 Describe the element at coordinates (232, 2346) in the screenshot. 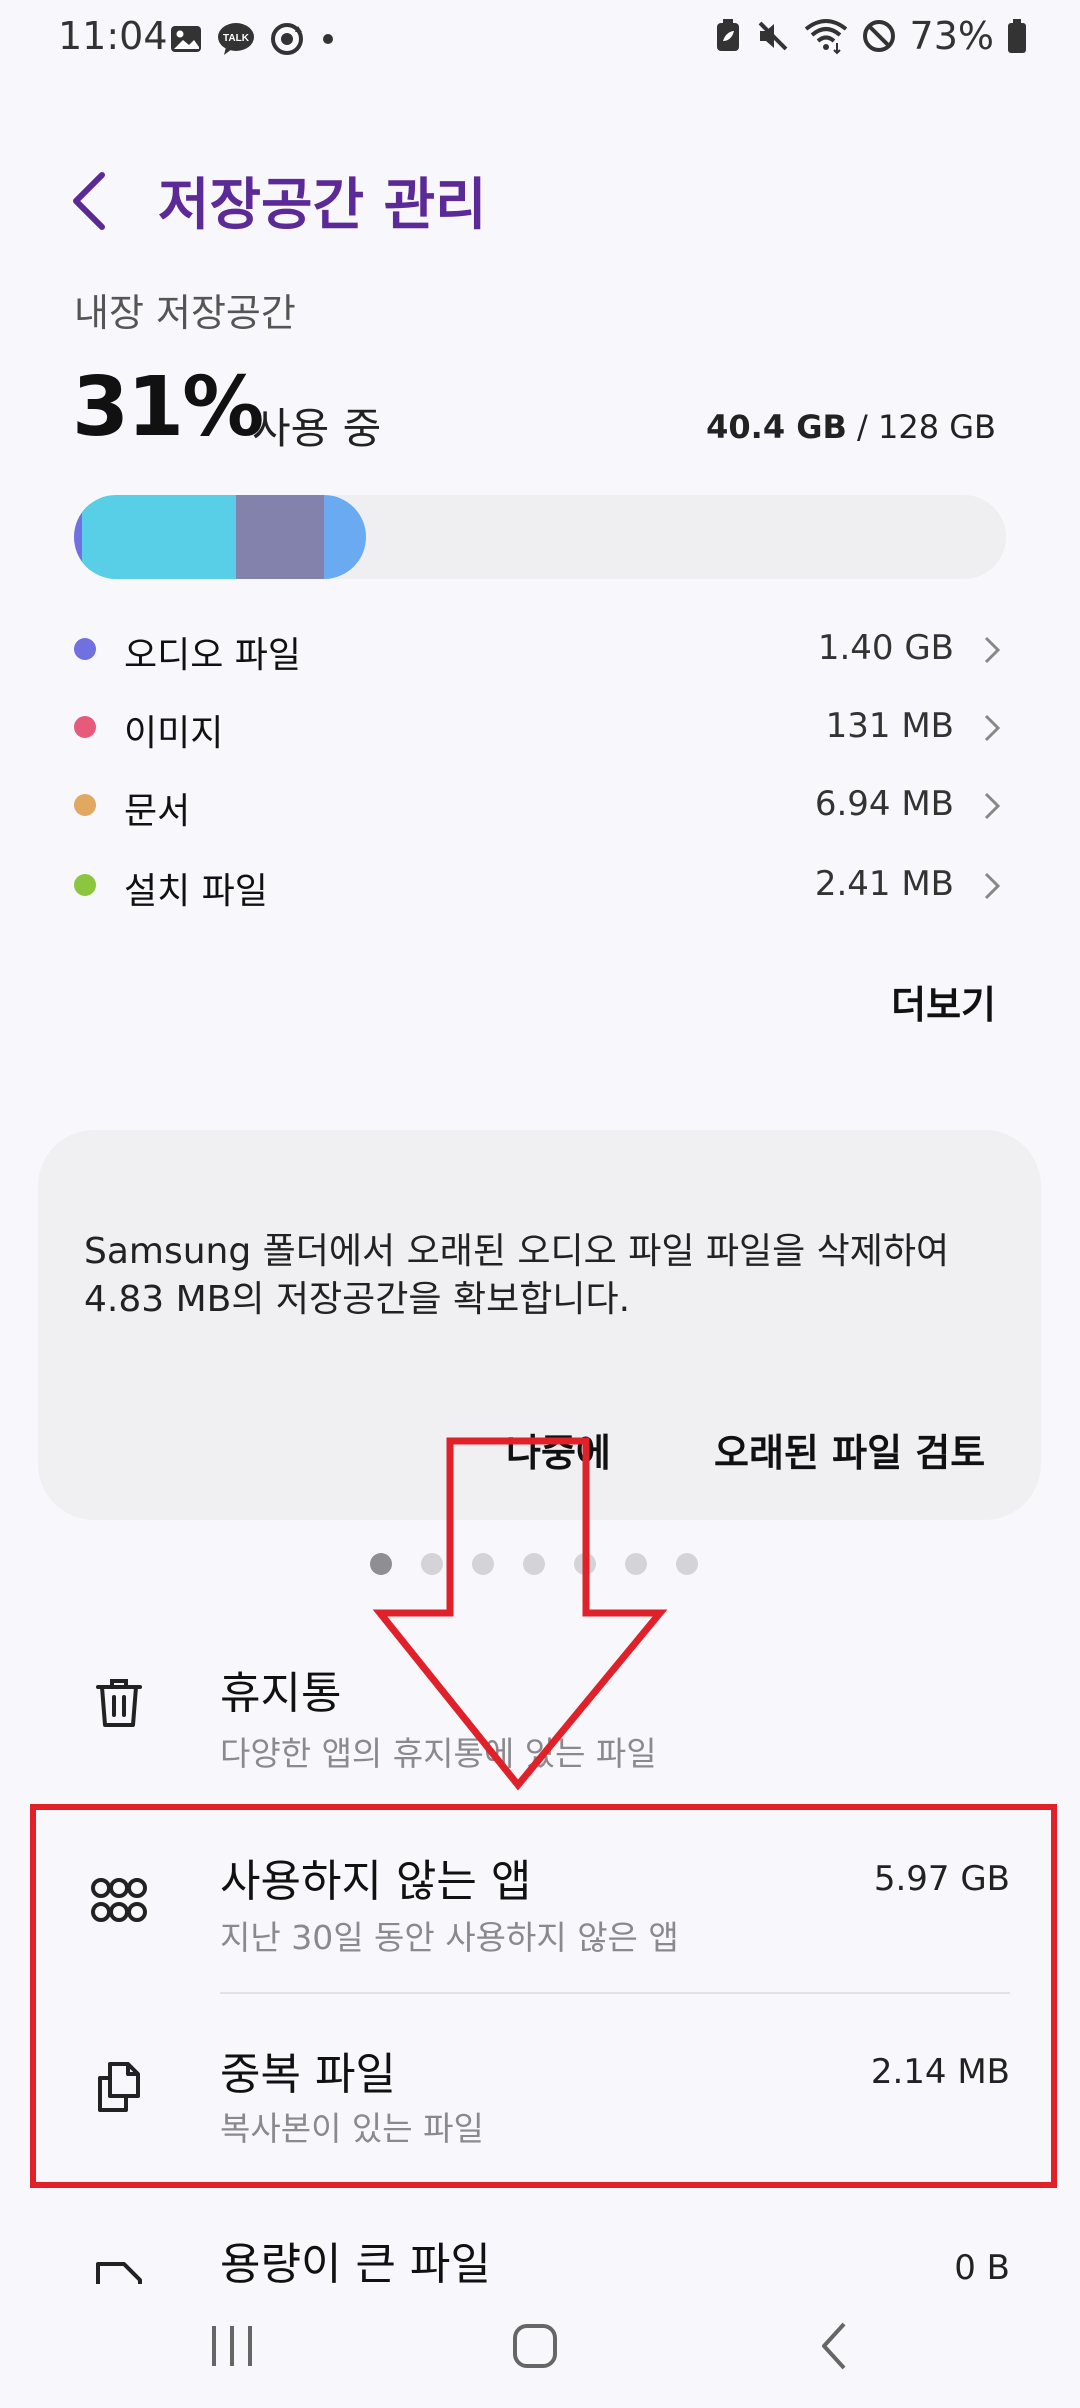

I see `recents-icon` at that location.